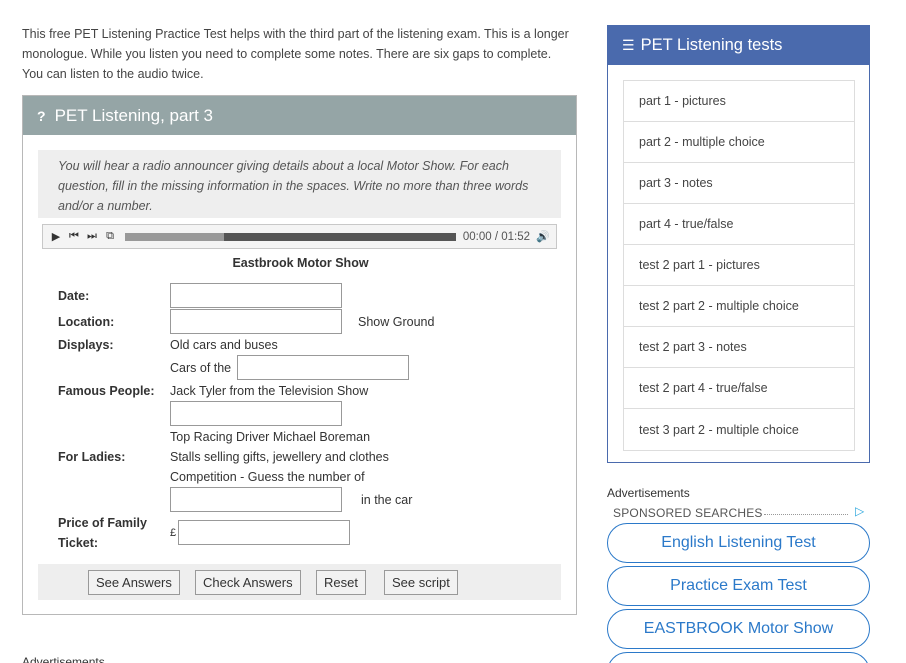 This screenshot has height=663, width=906. What do you see at coordinates (92, 457) in the screenshot?
I see `for-ladies-label: For Ladies:` at bounding box center [92, 457].